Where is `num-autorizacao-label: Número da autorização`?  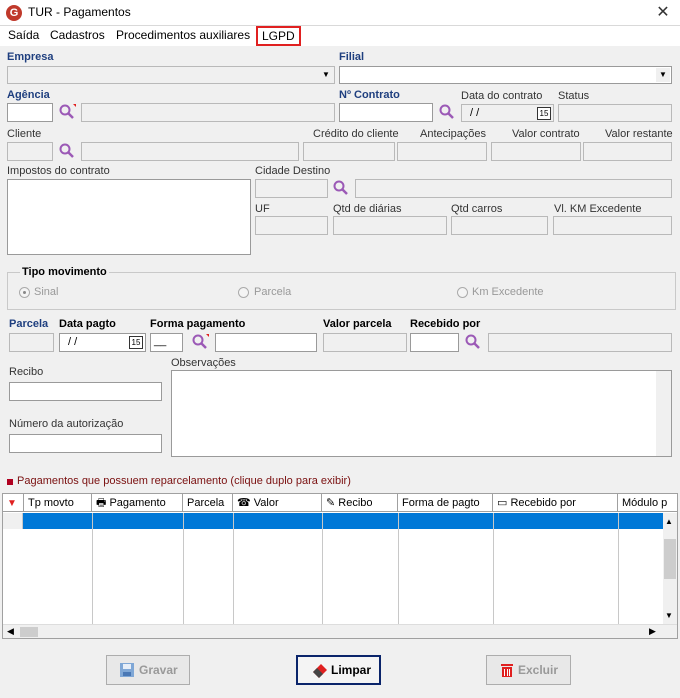 num-autorizacao-label: Número da autorização is located at coordinates (66, 424).